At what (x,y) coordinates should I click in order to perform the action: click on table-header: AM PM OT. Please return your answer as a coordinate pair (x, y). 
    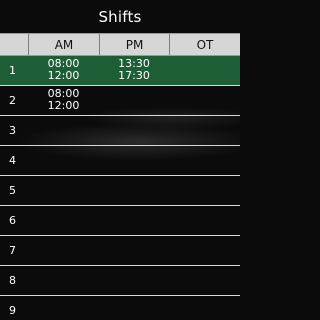
    Looking at the image, I should click on (120, 44).